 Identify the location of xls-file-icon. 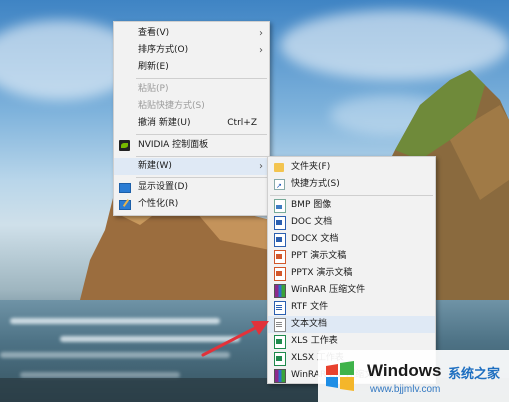
(280, 342).